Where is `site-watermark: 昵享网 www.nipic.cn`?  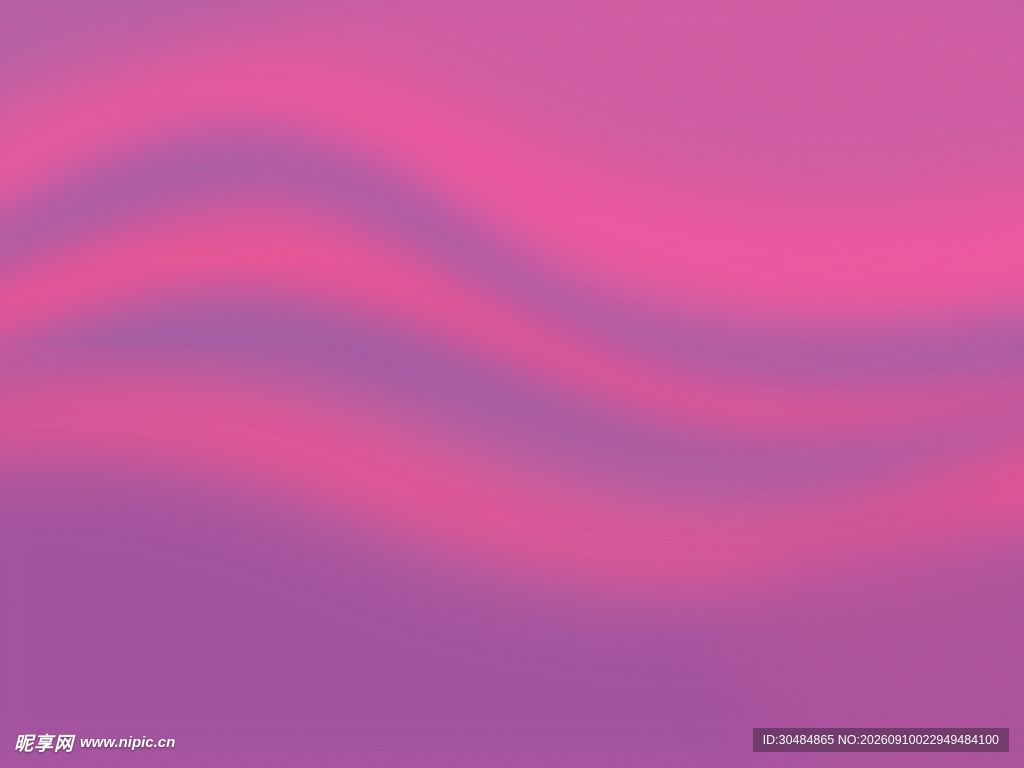
site-watermark: 昵享网 www.nipic.cn is located at coordinates (94, 742).